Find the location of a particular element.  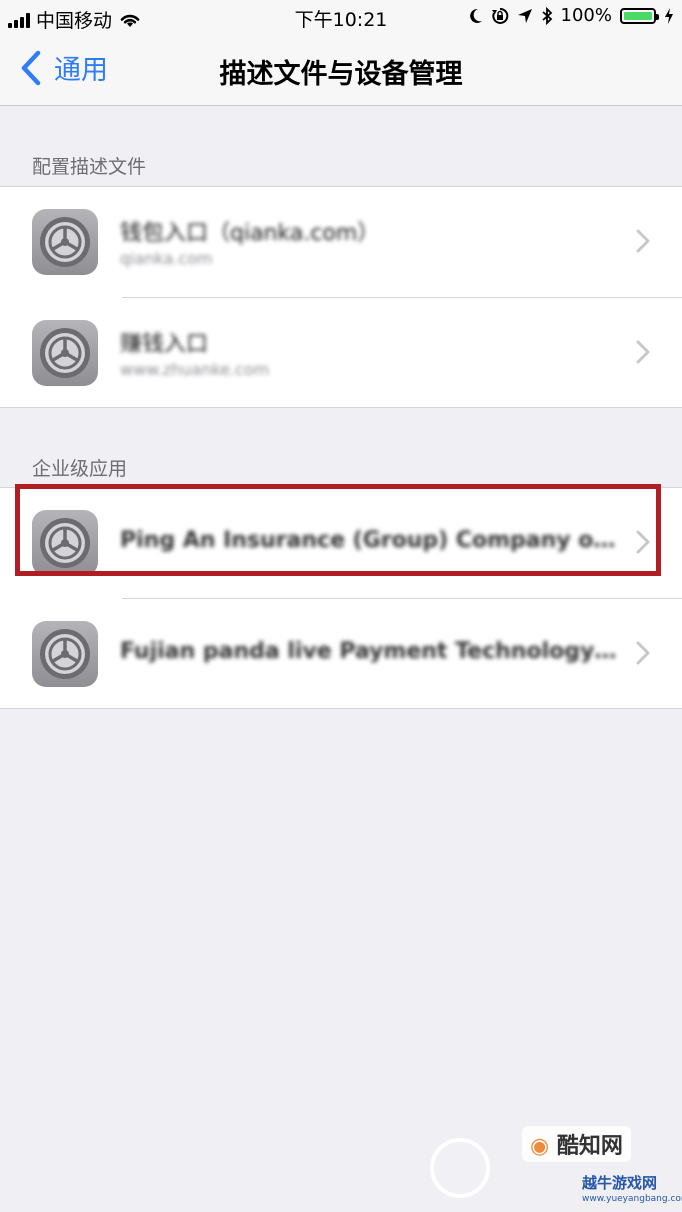

profile-title: 钱包入口（qianka.com） is located at coordinates (250, 233).